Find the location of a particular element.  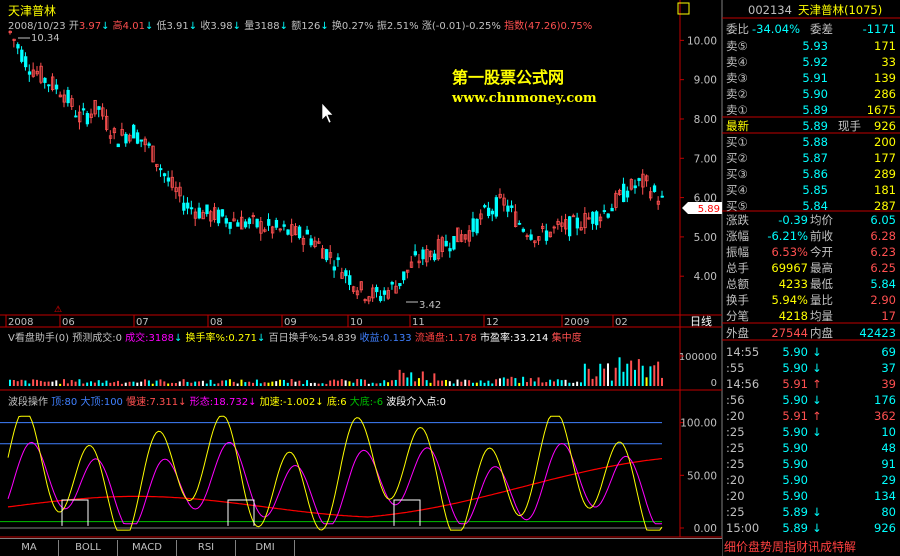

stat-value: 2.90 is located at coordinates (883, 300).